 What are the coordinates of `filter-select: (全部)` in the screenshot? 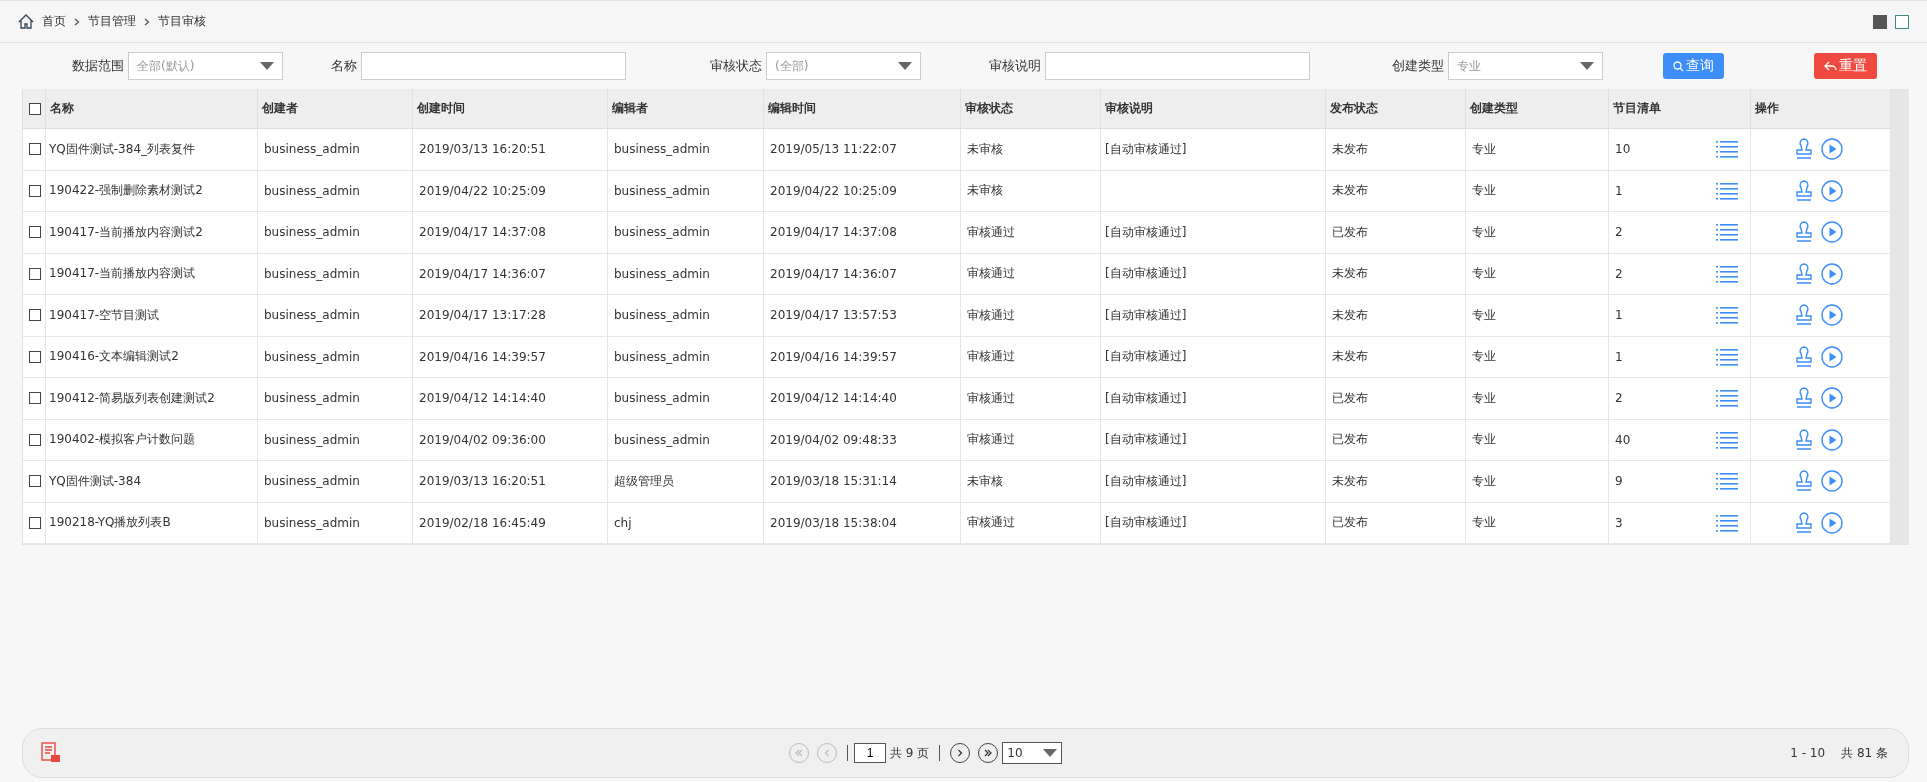 It's located at (843, 66).